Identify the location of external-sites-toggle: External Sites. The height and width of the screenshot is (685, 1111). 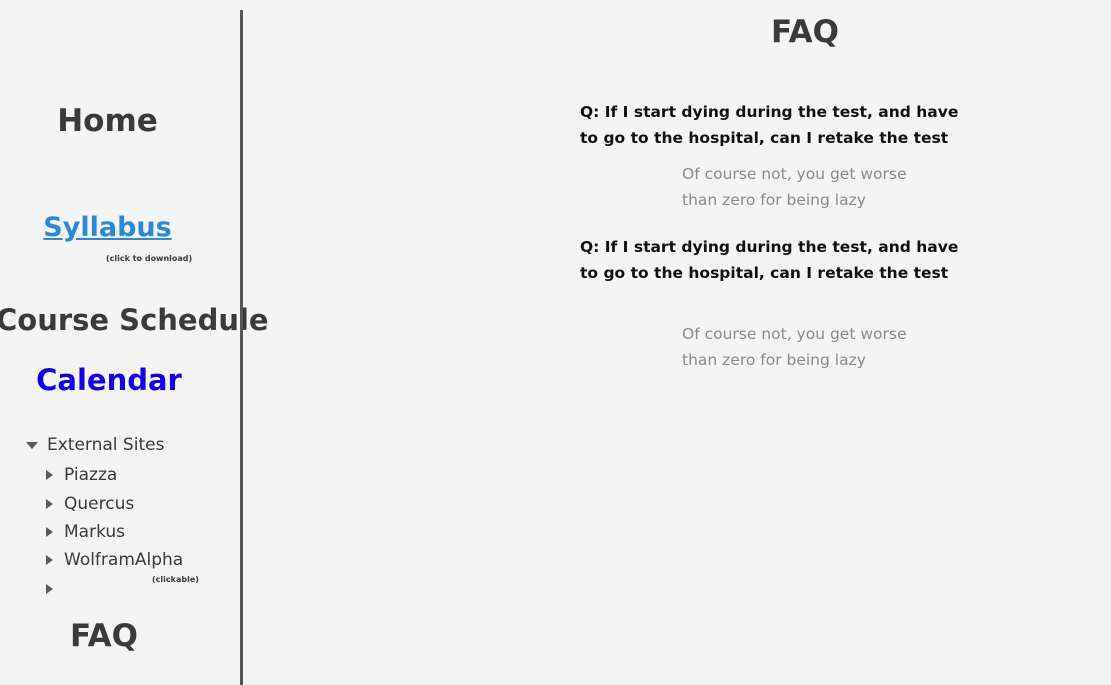
(95, 445).